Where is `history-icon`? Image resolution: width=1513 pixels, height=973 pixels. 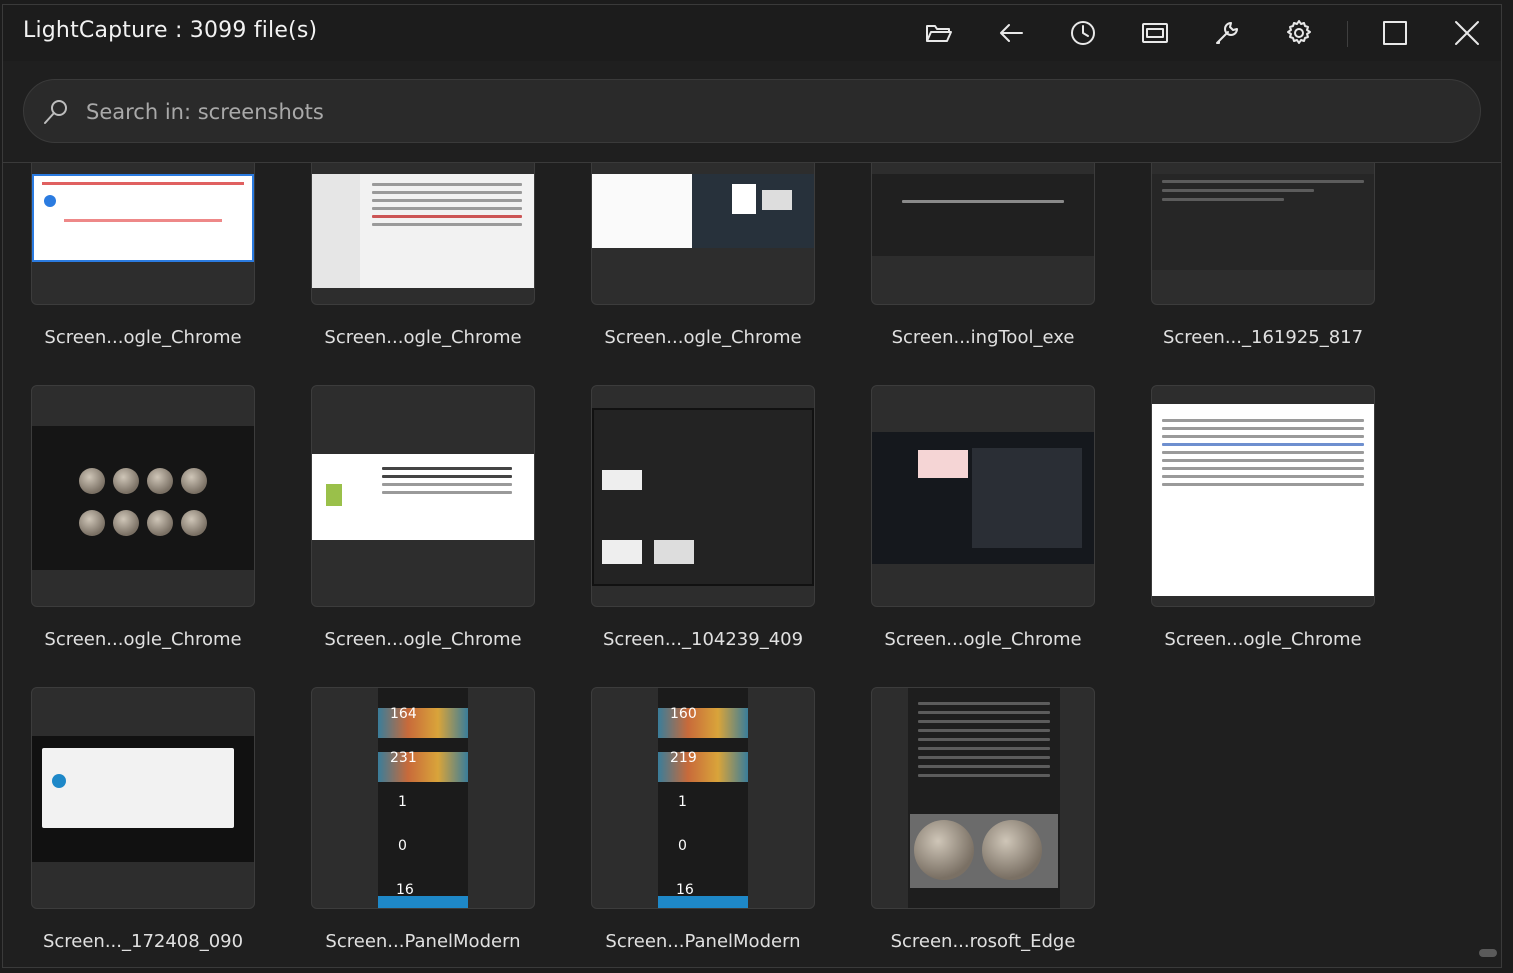
history-icon is located at coordinates (1083, 33).